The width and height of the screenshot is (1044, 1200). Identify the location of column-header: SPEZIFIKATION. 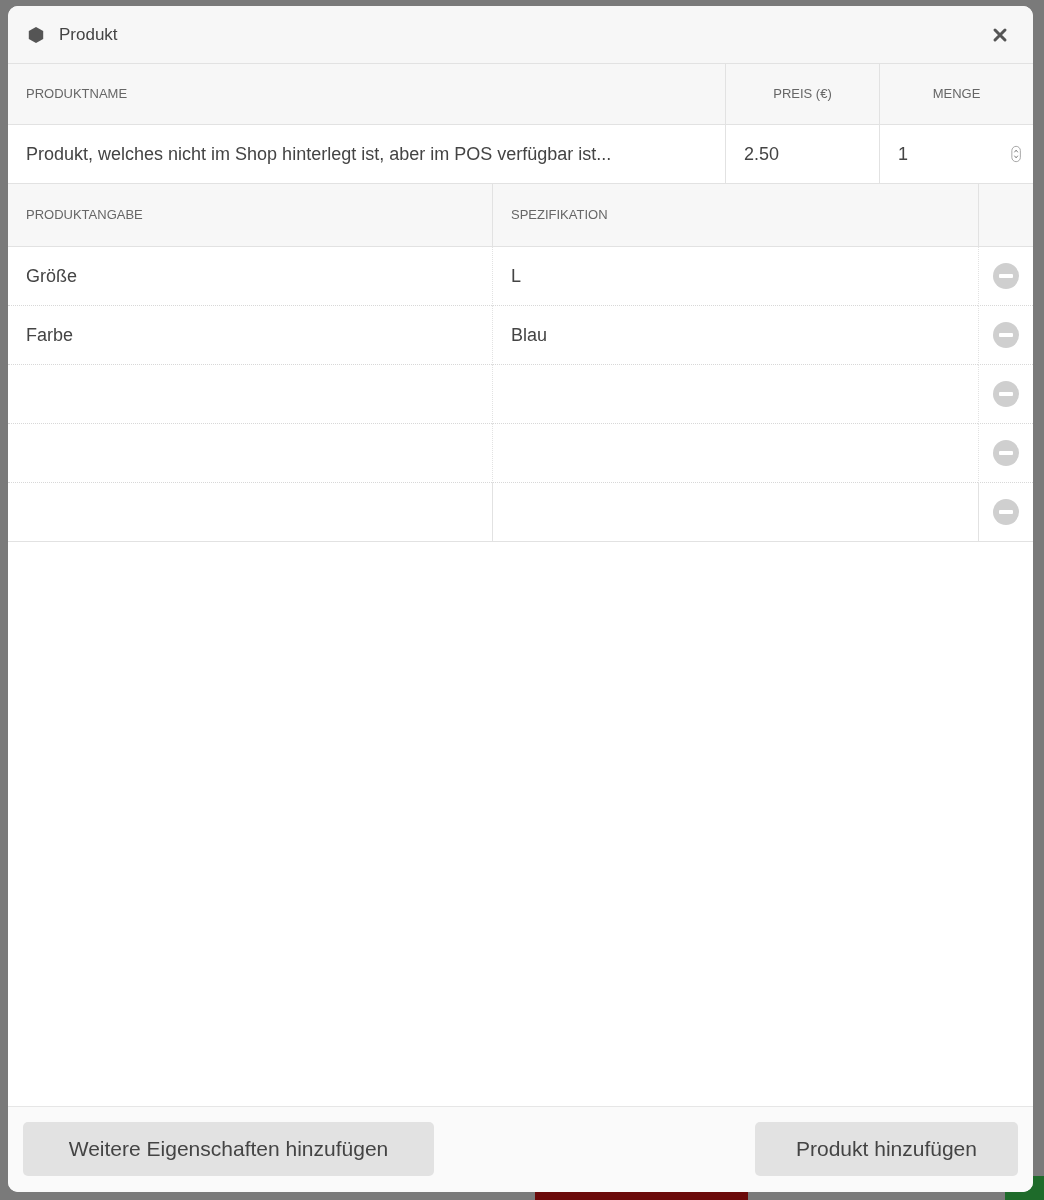
(559, 215).